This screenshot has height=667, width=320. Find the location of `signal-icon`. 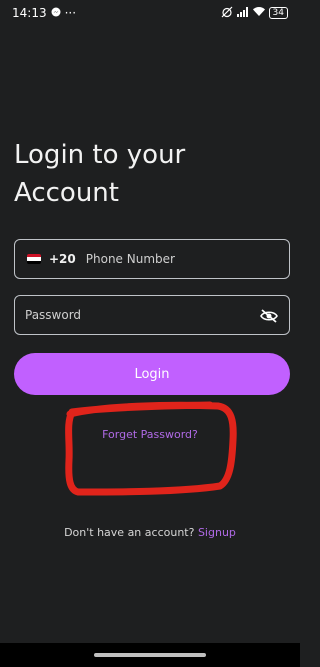

signal-icon is located at coordinates (242, 13).